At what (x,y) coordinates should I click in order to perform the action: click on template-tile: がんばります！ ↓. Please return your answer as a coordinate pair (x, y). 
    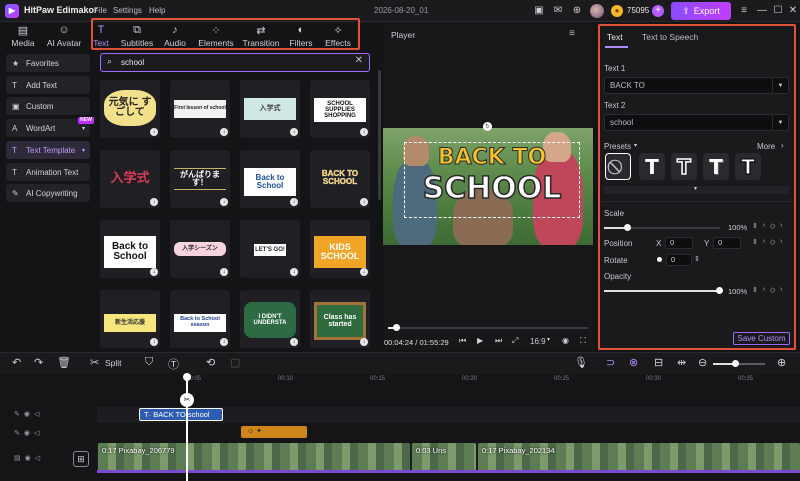
    Looking at the image, I should click on (200, 179).